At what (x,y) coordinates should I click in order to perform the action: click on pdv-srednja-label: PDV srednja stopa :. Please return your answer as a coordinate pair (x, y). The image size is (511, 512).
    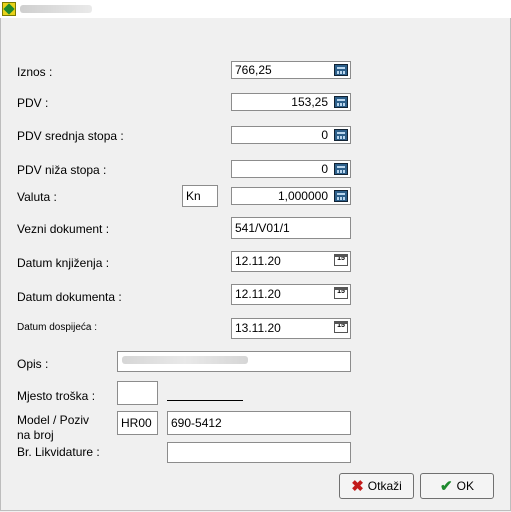
    Looking at the image, I should click on (70, 136).